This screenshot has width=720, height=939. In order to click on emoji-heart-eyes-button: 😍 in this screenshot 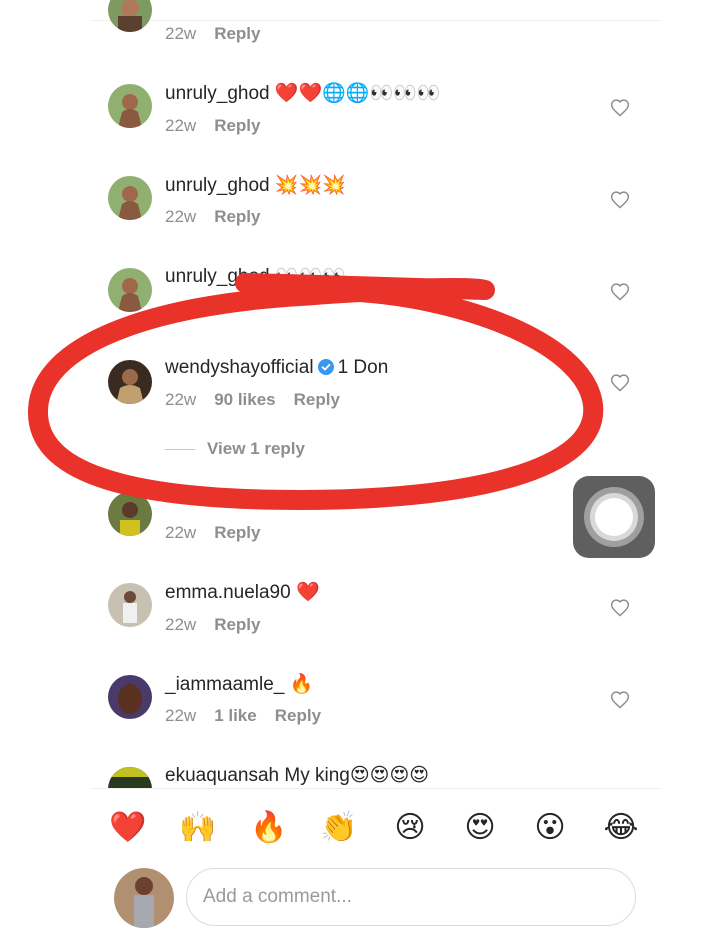, I will do `click(480, 828)`.